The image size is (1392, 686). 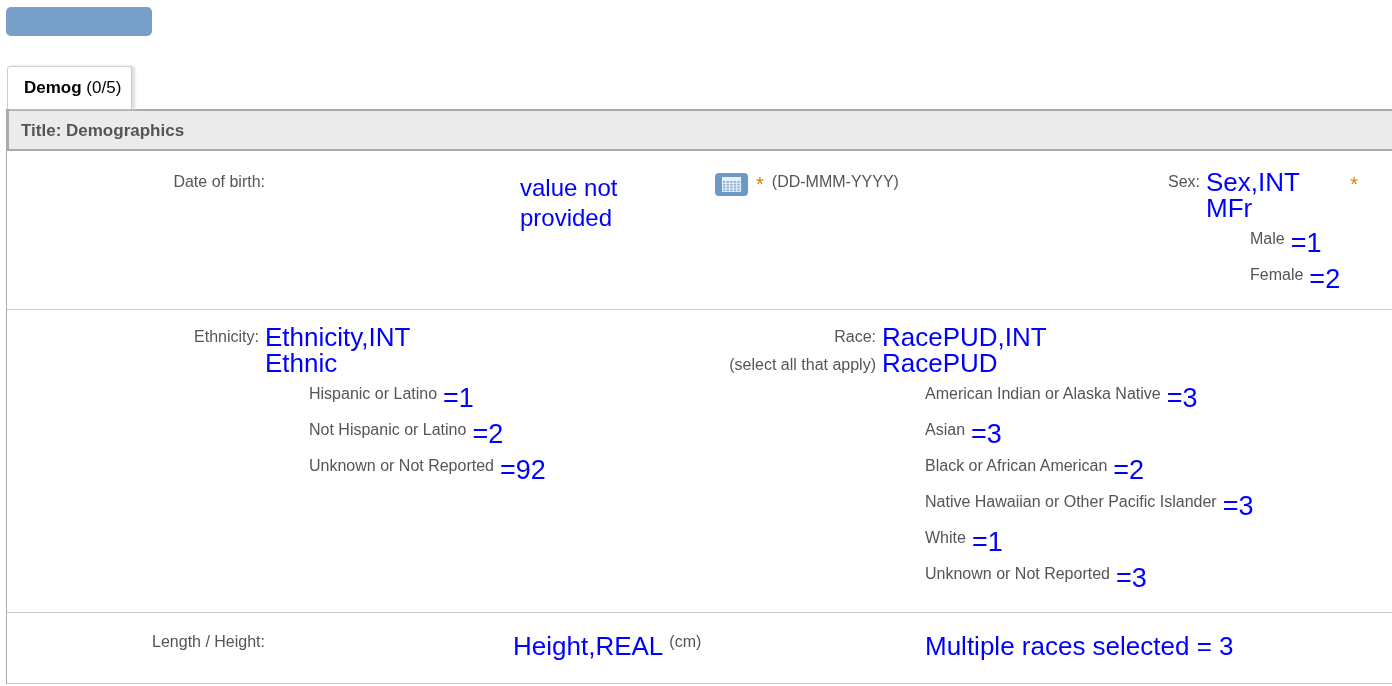 What do you see at coordinates (388, 430) in the screenshot?
I see `option-label: Not Hispanic or Latino` at bounding box center [388, 430].